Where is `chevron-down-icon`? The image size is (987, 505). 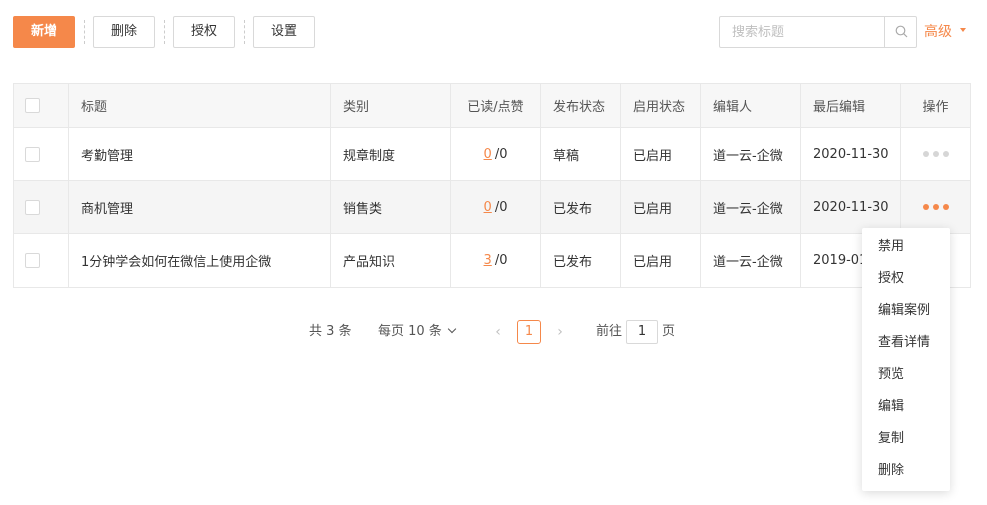 chevron-down-icon is located at coordinates (452, 329).